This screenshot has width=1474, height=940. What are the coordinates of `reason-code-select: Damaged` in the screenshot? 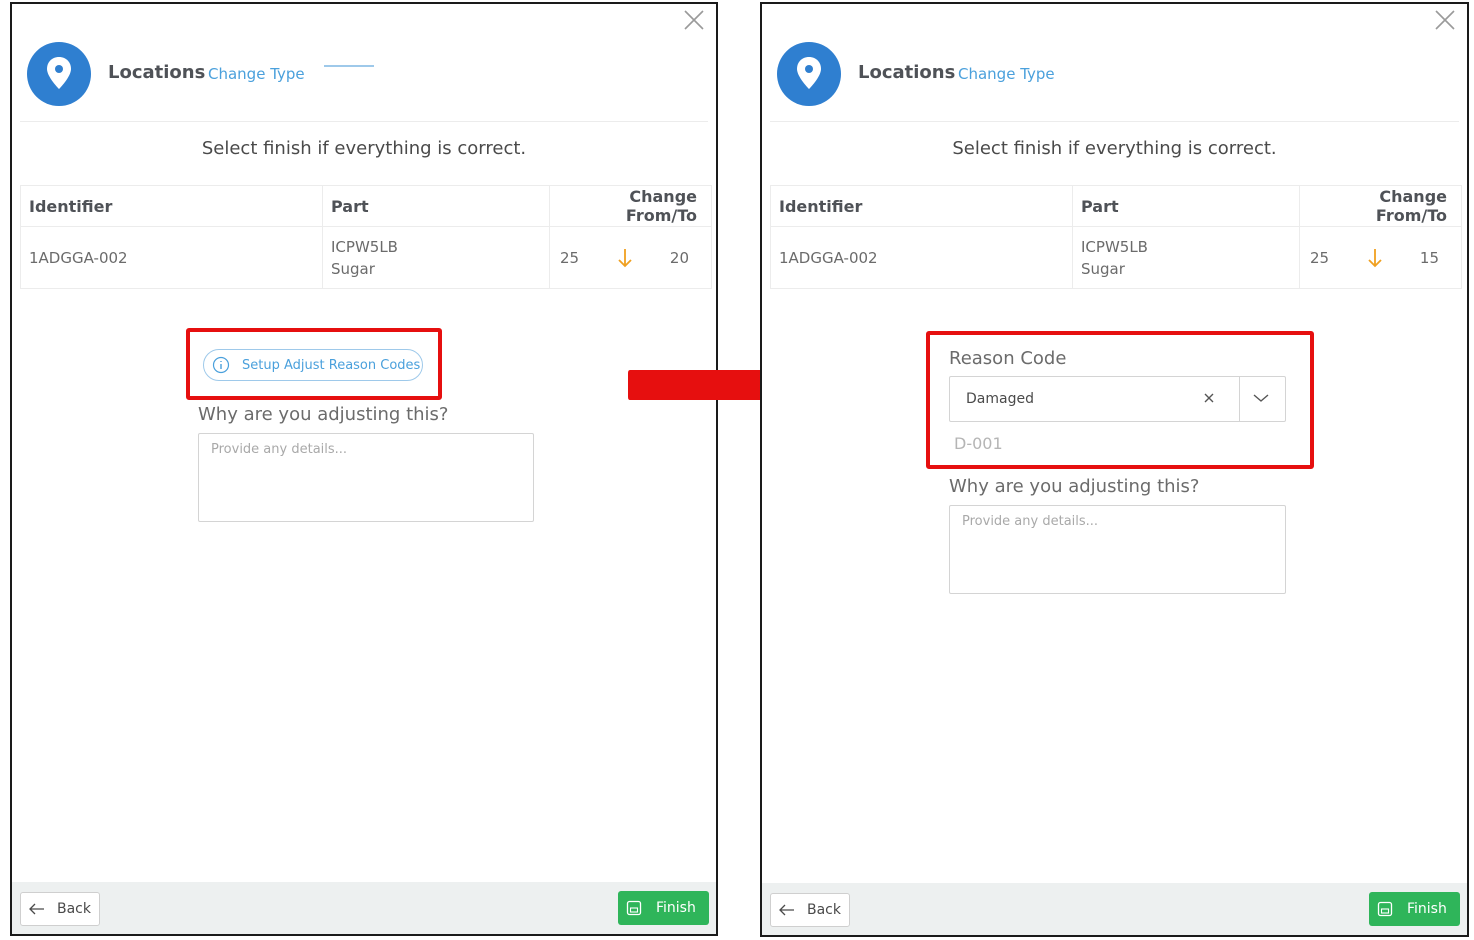 It's located at (1117, 399).